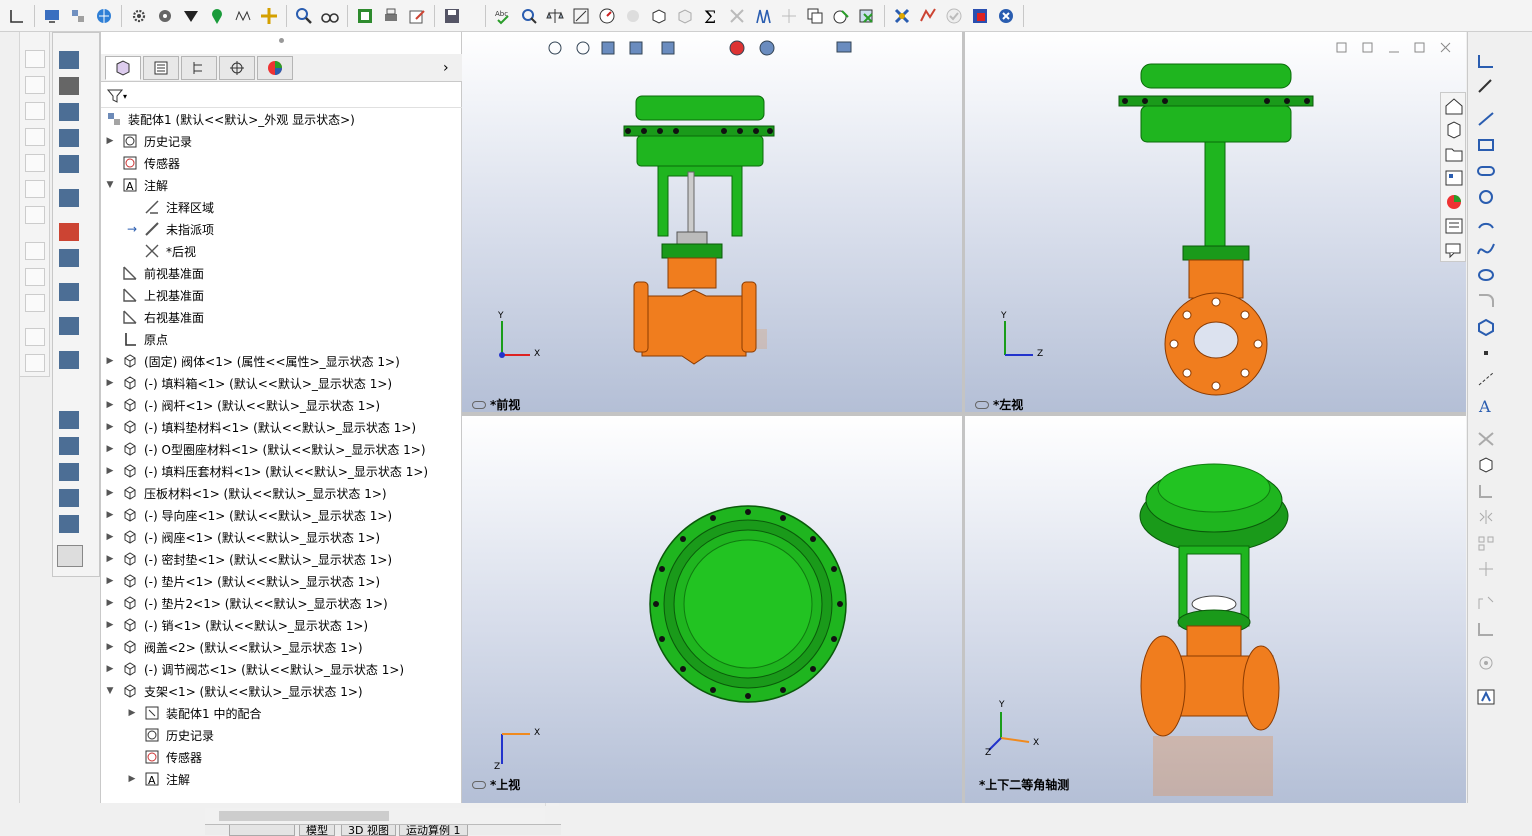  Describe the element at coordinates (1215, 222) in the screenshot. I see `viewport-left: Y Z *左视` at that location.